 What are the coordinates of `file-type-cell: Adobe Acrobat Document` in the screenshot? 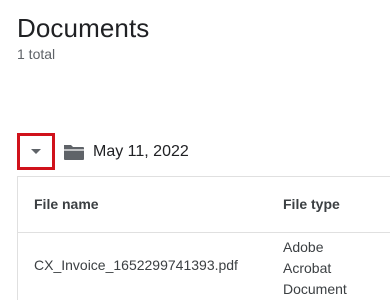 It's located at (315, 268).